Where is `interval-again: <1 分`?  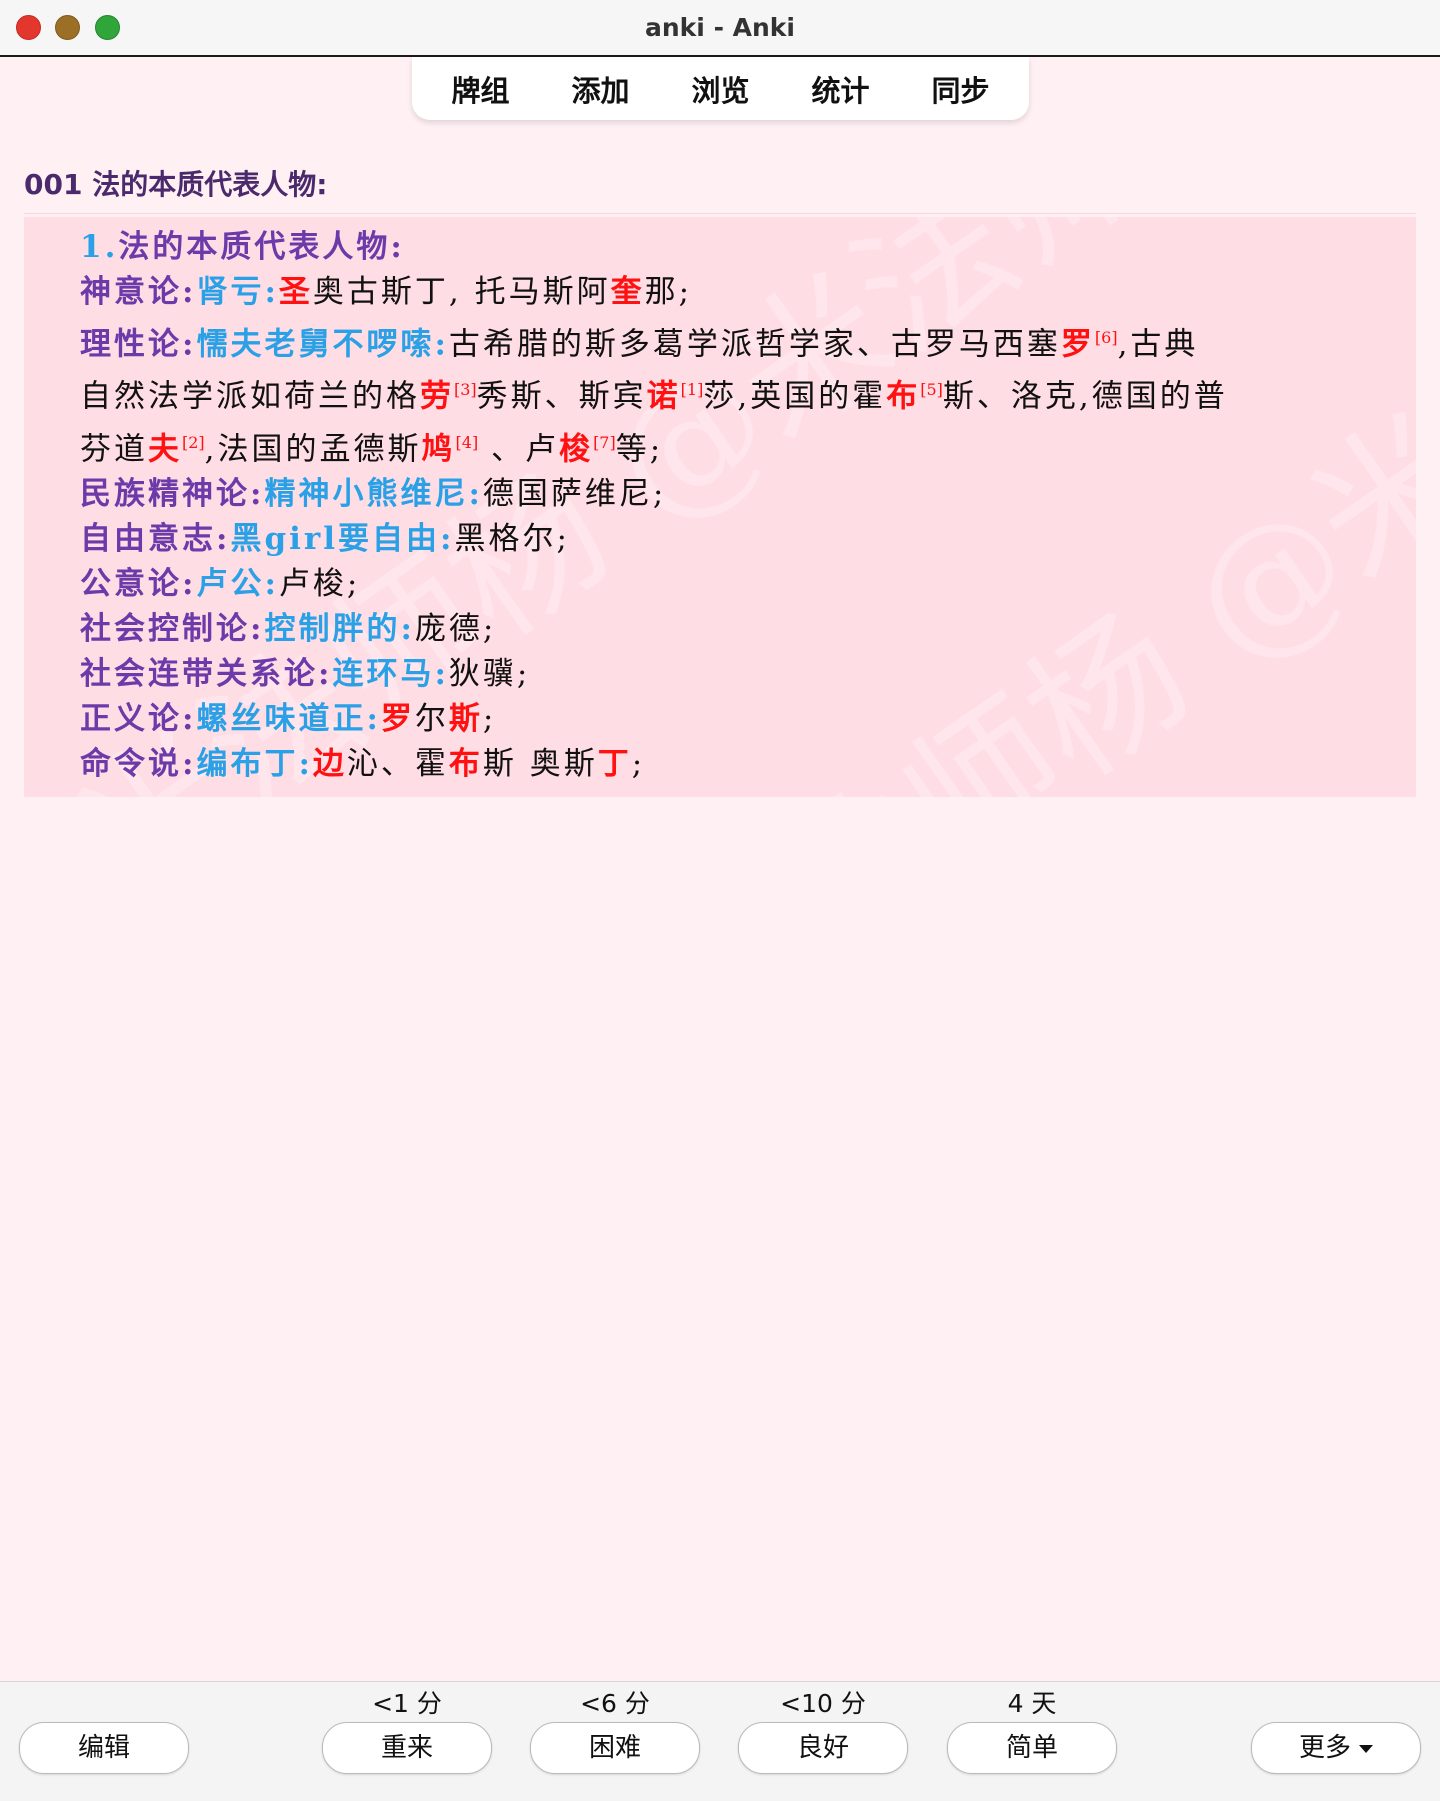
interval-again: <1 分 is located at coordinates (407, 1703).